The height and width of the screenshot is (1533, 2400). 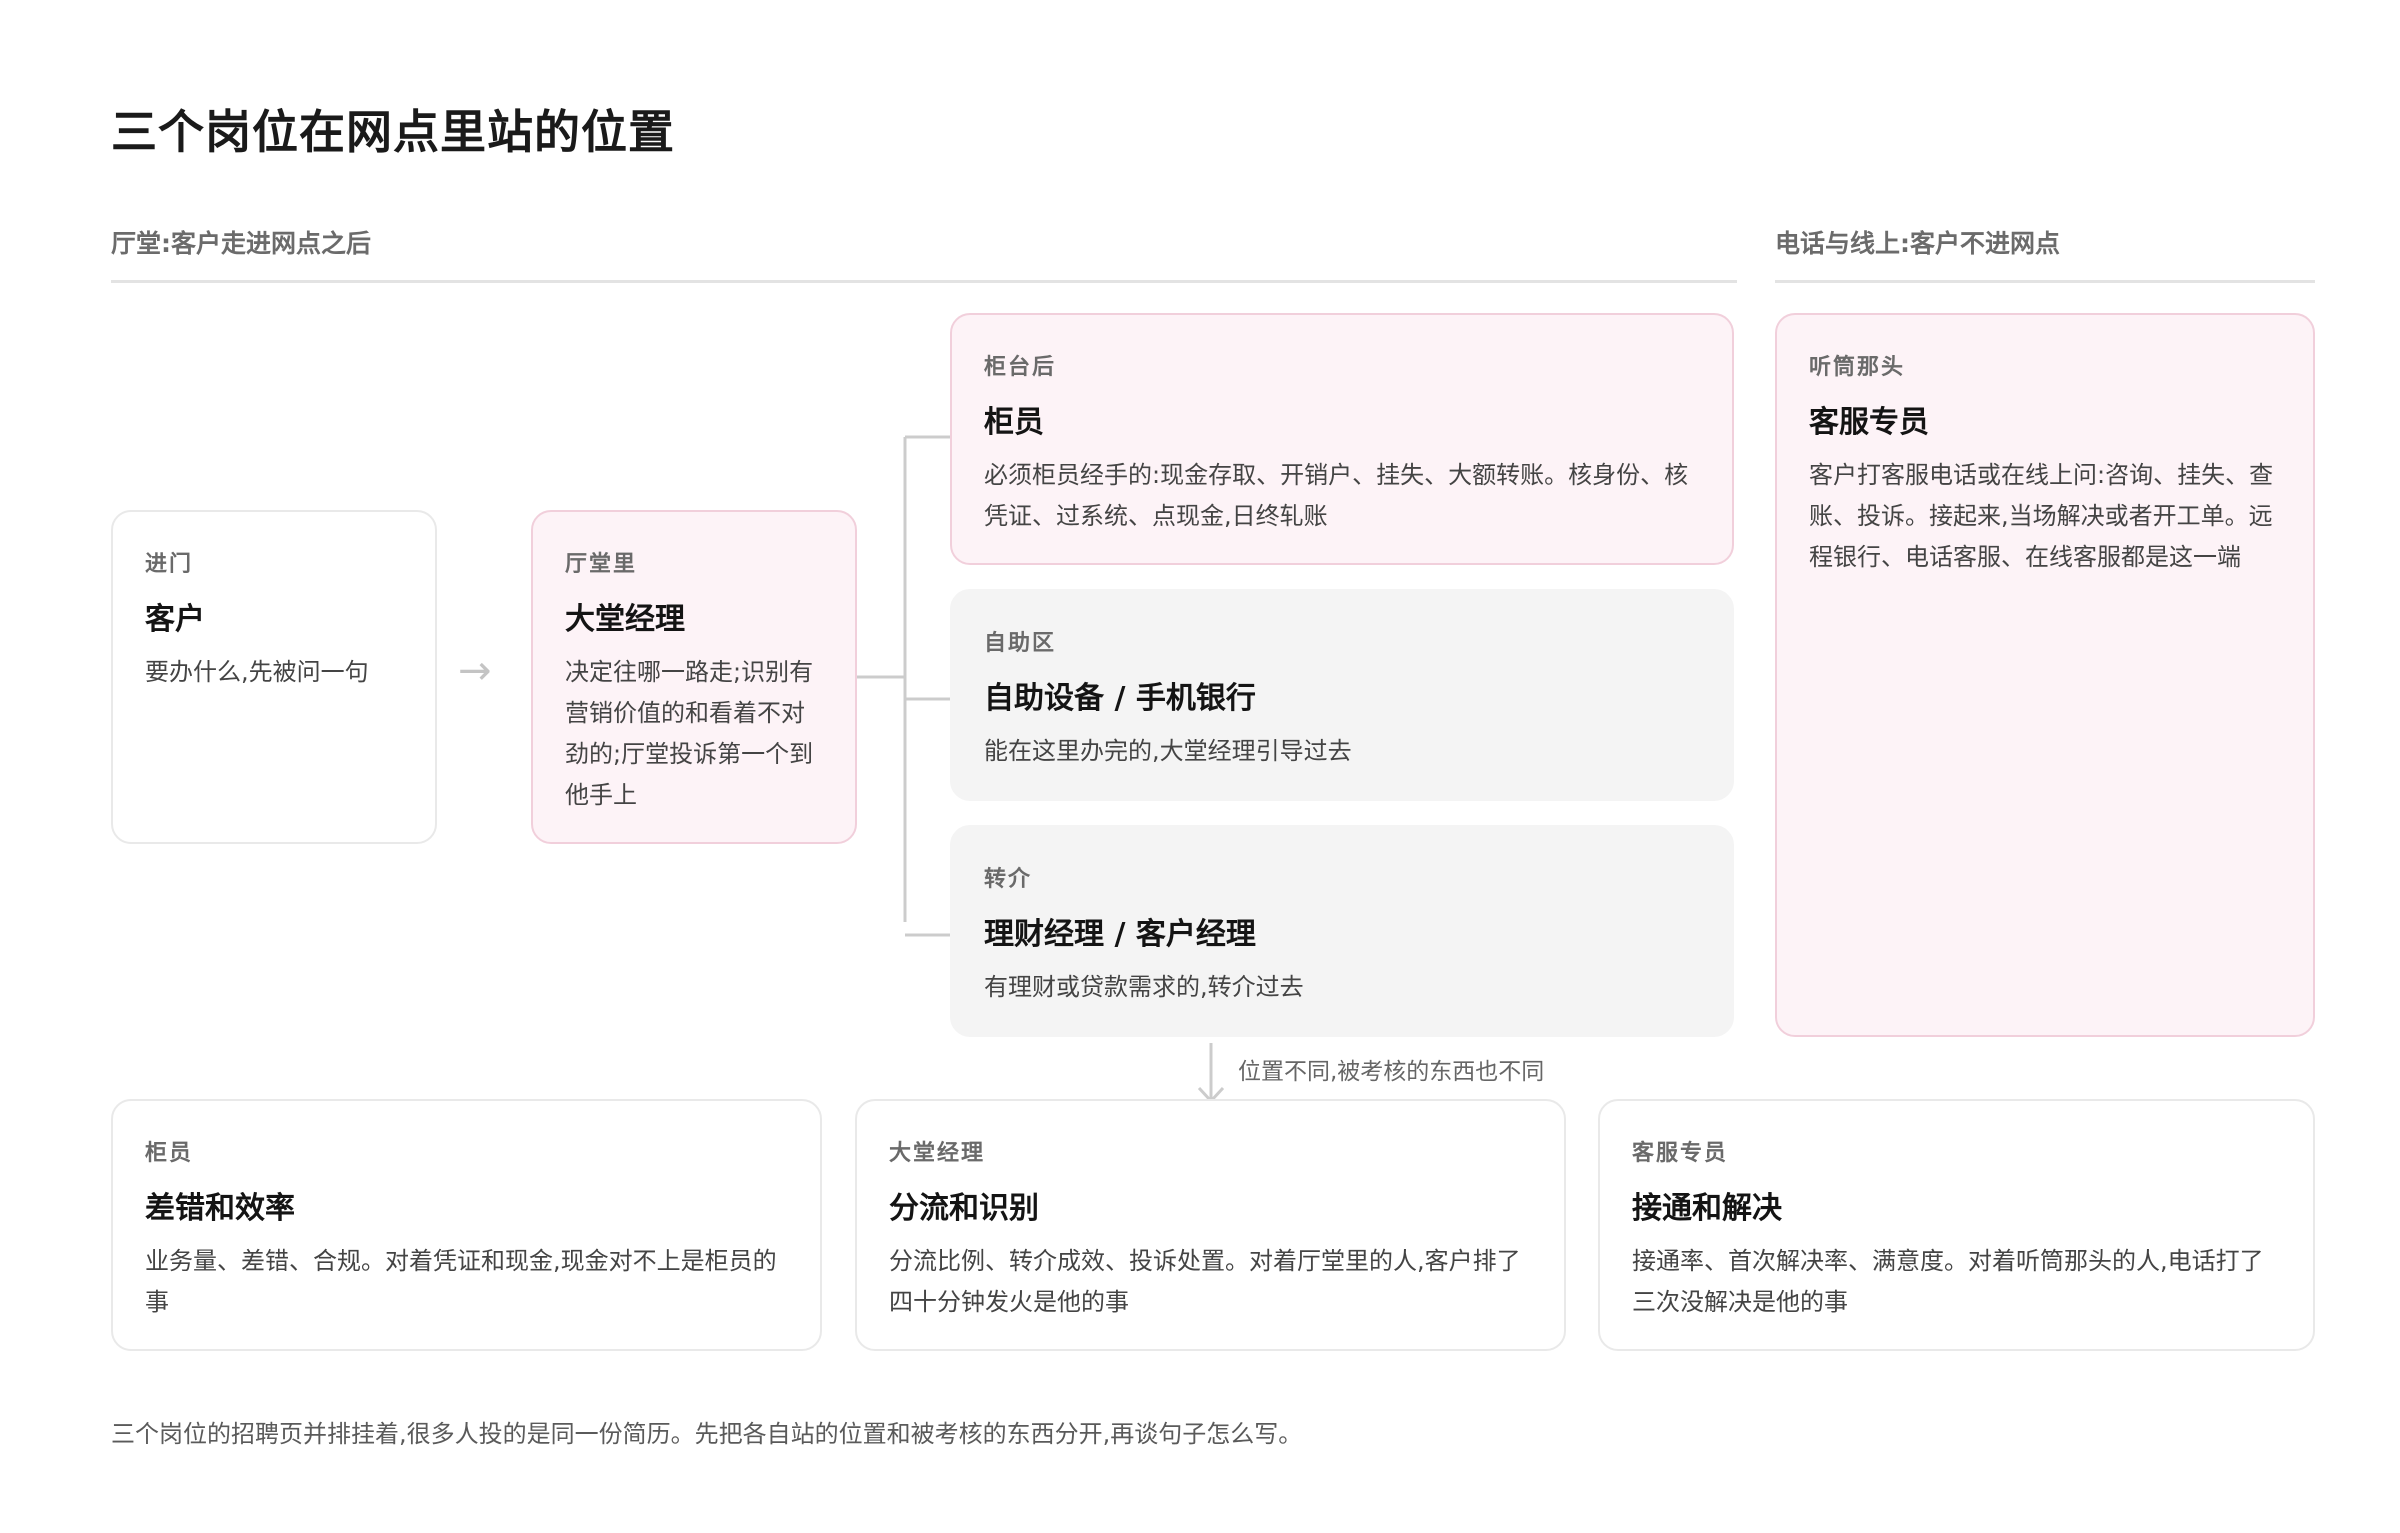 I want to click on referral-eyebrow: 转介, so click(x=1008, y=879).